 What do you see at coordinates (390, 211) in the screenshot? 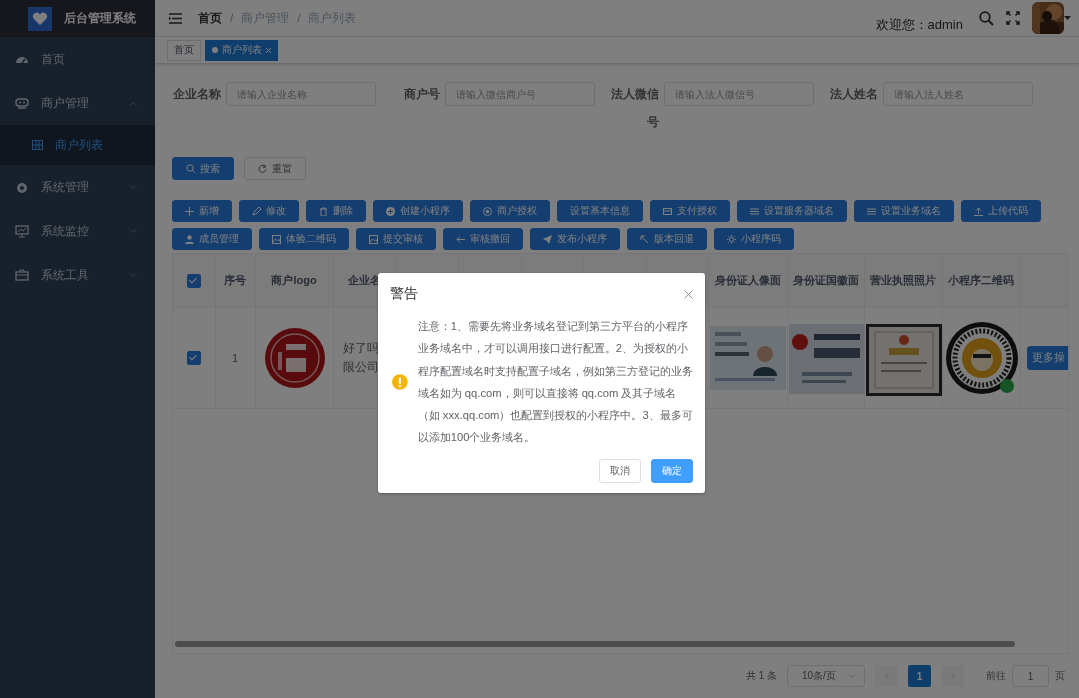
I see `plus-circle-icon` at bounding box center [390, 211].